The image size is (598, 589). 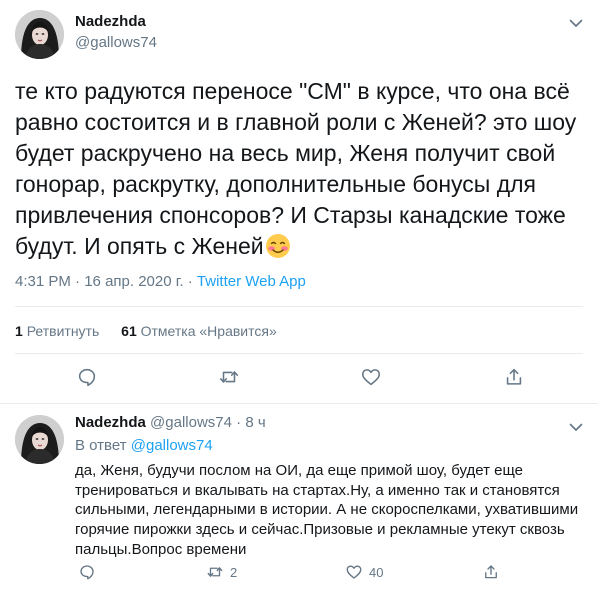 I want to click on retweet-button, so click(x=229, y=377).